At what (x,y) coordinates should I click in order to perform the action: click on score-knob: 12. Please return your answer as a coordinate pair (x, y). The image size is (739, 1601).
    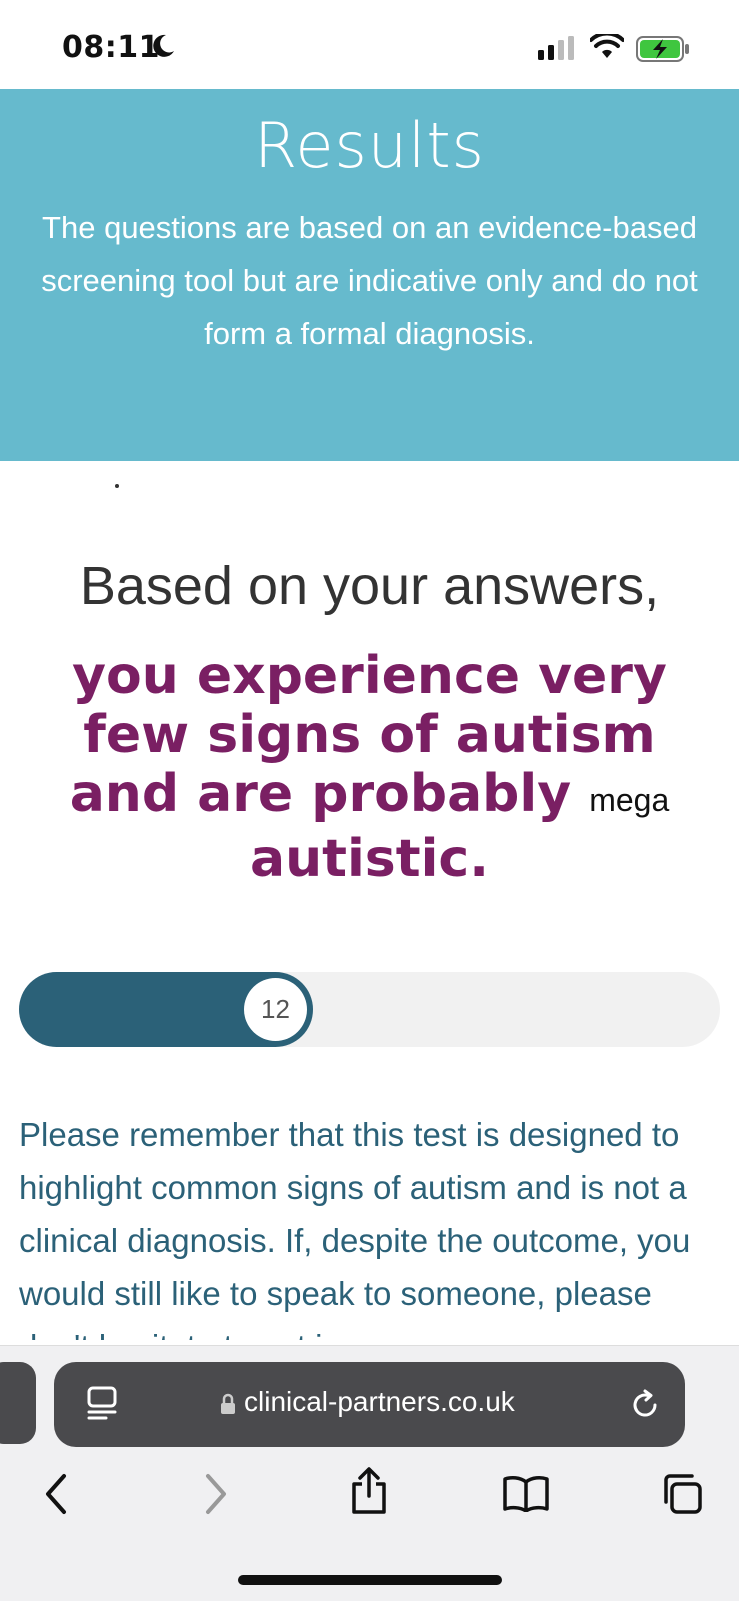
    Looking at the image, I should click on (275, 1009).